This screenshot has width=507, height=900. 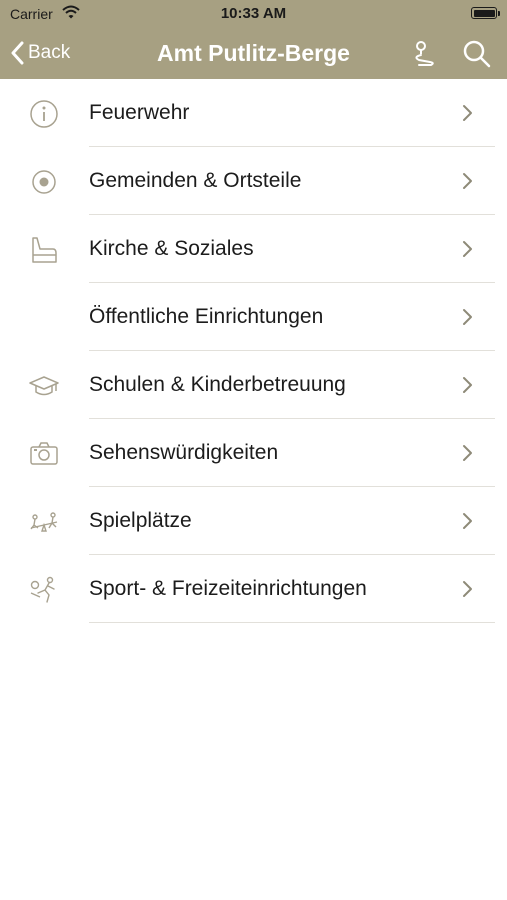 I want to click on status-bar: Carrier 10:33 AM, so click(x=253, y=14).